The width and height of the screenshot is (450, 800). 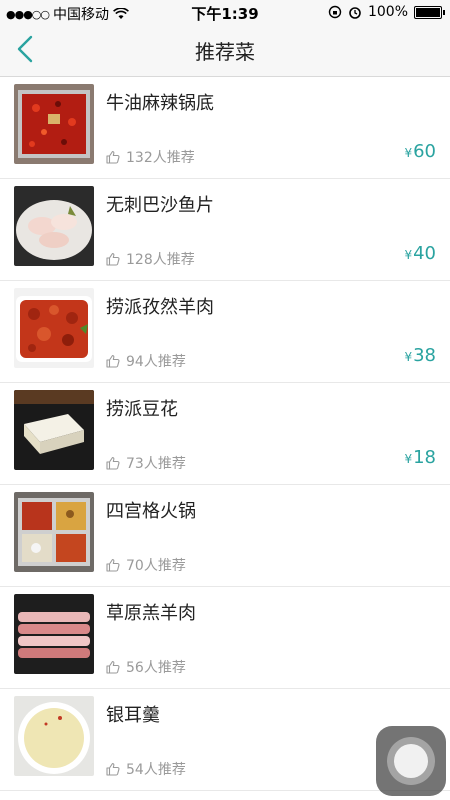 I want to click on recommend-count: 94人推荐, so click(x=146, y=361).